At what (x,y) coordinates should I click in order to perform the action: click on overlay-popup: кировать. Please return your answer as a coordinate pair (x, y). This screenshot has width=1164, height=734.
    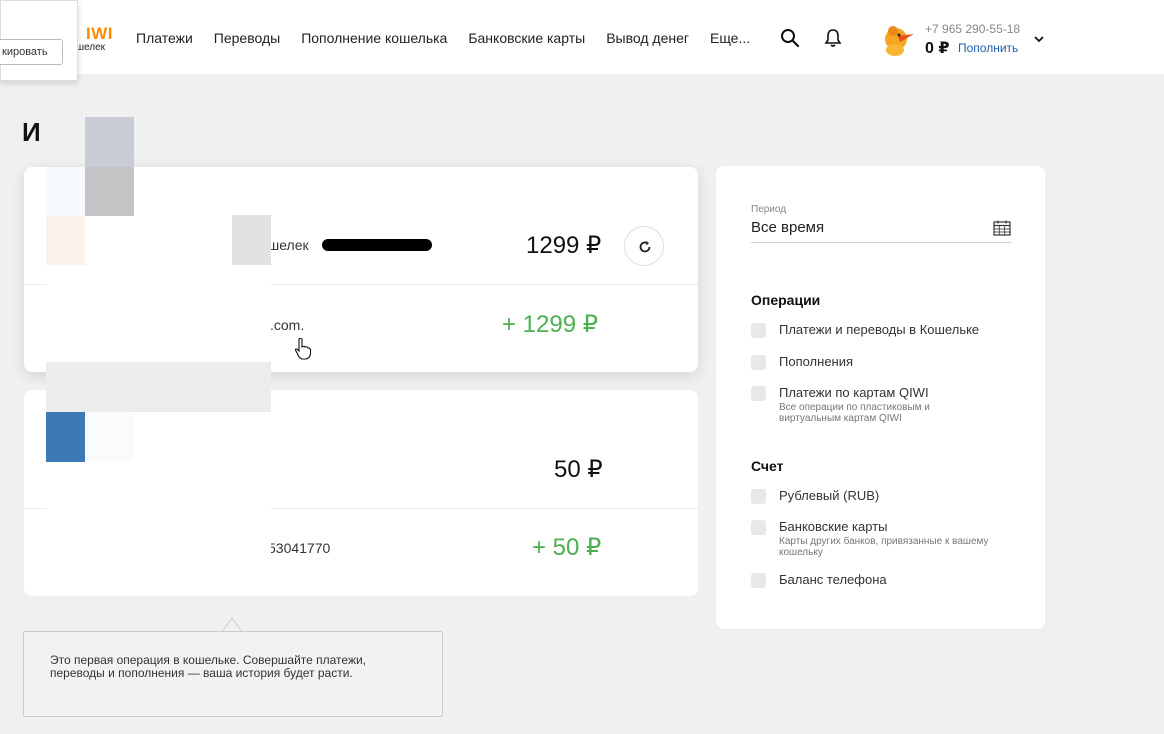
    Looking at the image, I should click on (39, 40).